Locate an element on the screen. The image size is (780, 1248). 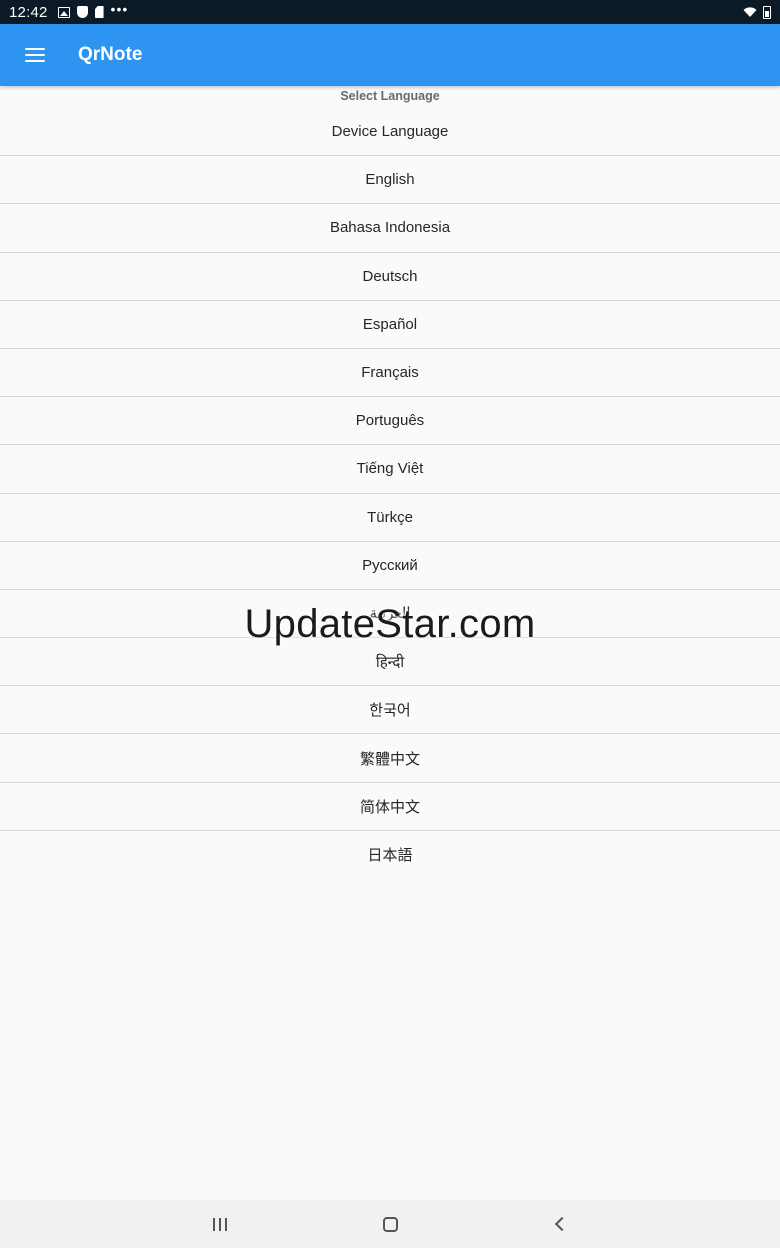
language-item-arabic: العربية is located at coordinates (390, 614).